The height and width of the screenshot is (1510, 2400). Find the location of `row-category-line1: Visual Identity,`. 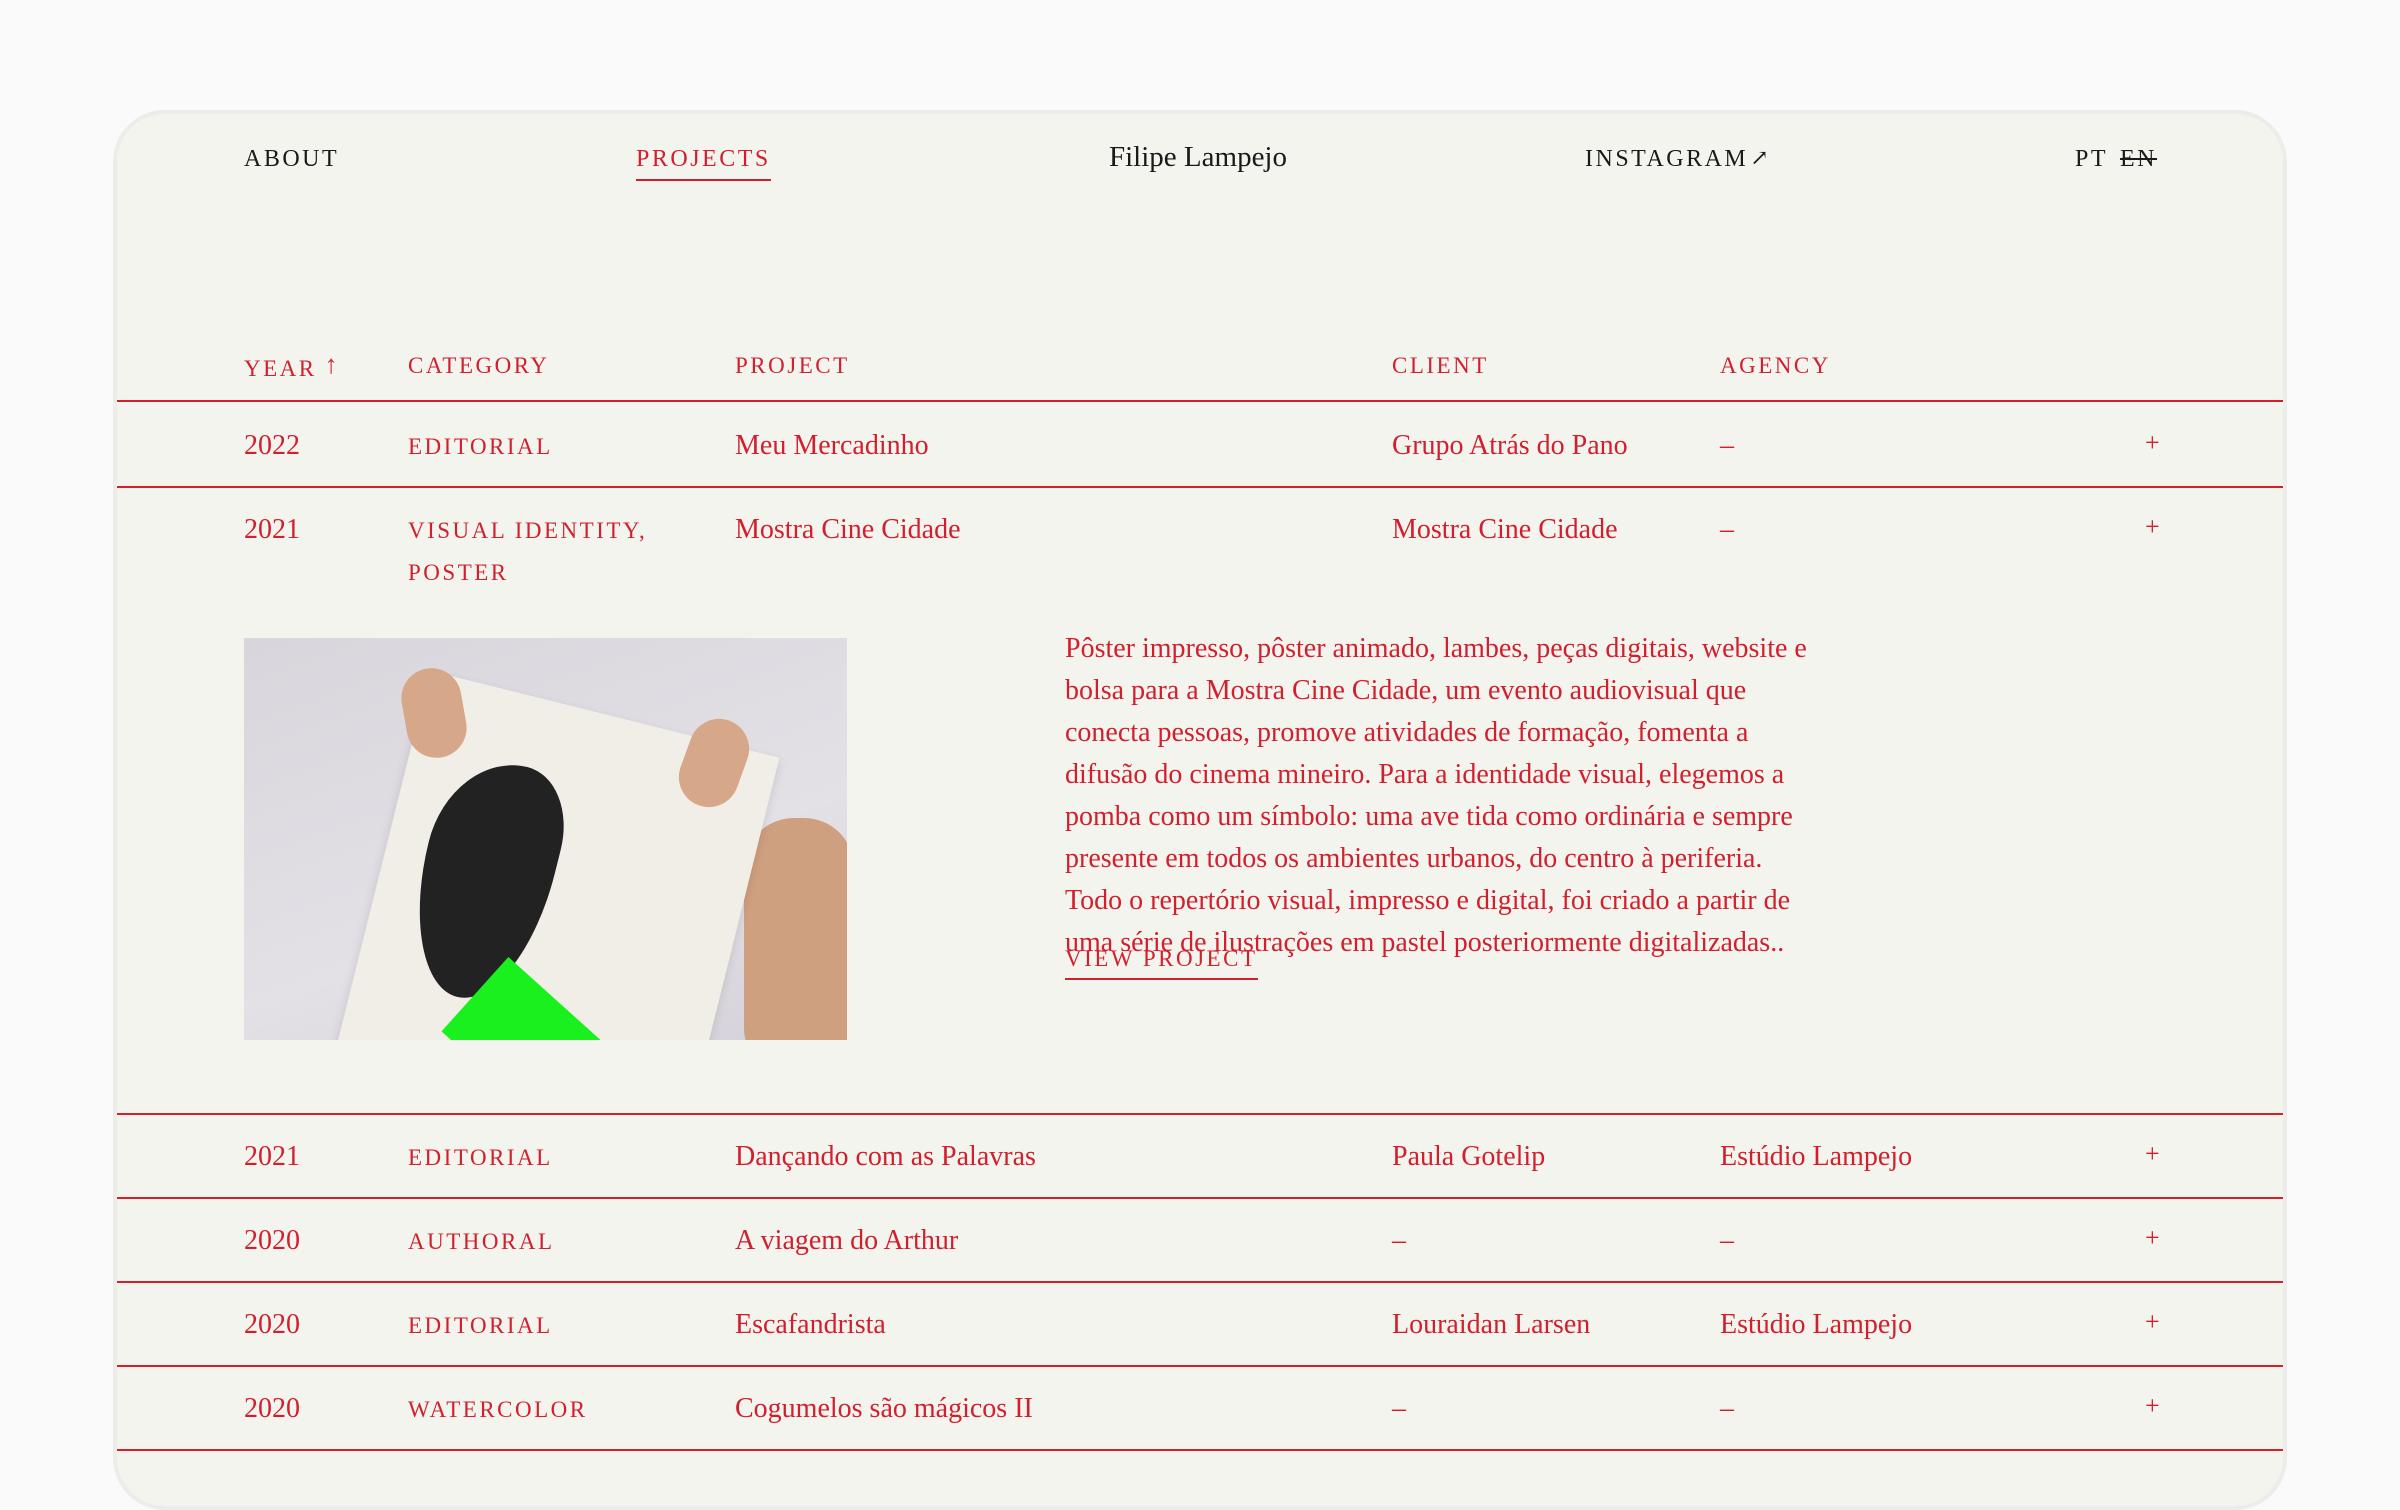

row-category-line1: Visual Identity, is located at coordinates (528, 530).